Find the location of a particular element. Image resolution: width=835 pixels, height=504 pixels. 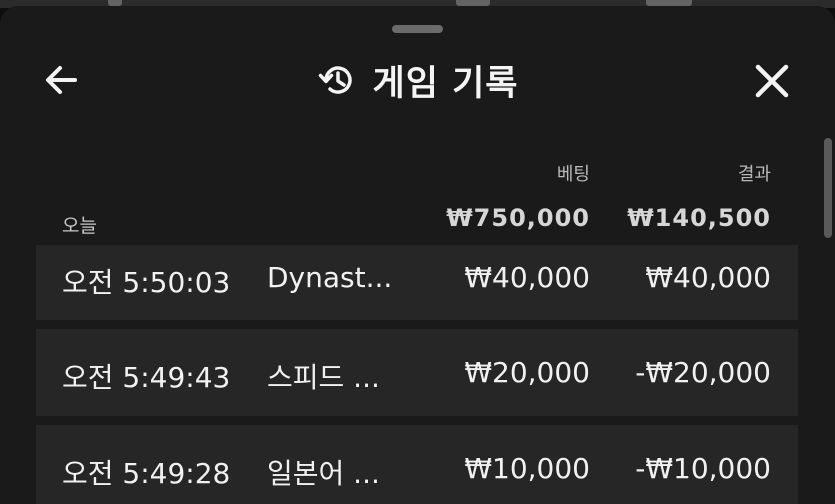

row-time: 오전 5:50:03 is located at coordinates (146, 282).